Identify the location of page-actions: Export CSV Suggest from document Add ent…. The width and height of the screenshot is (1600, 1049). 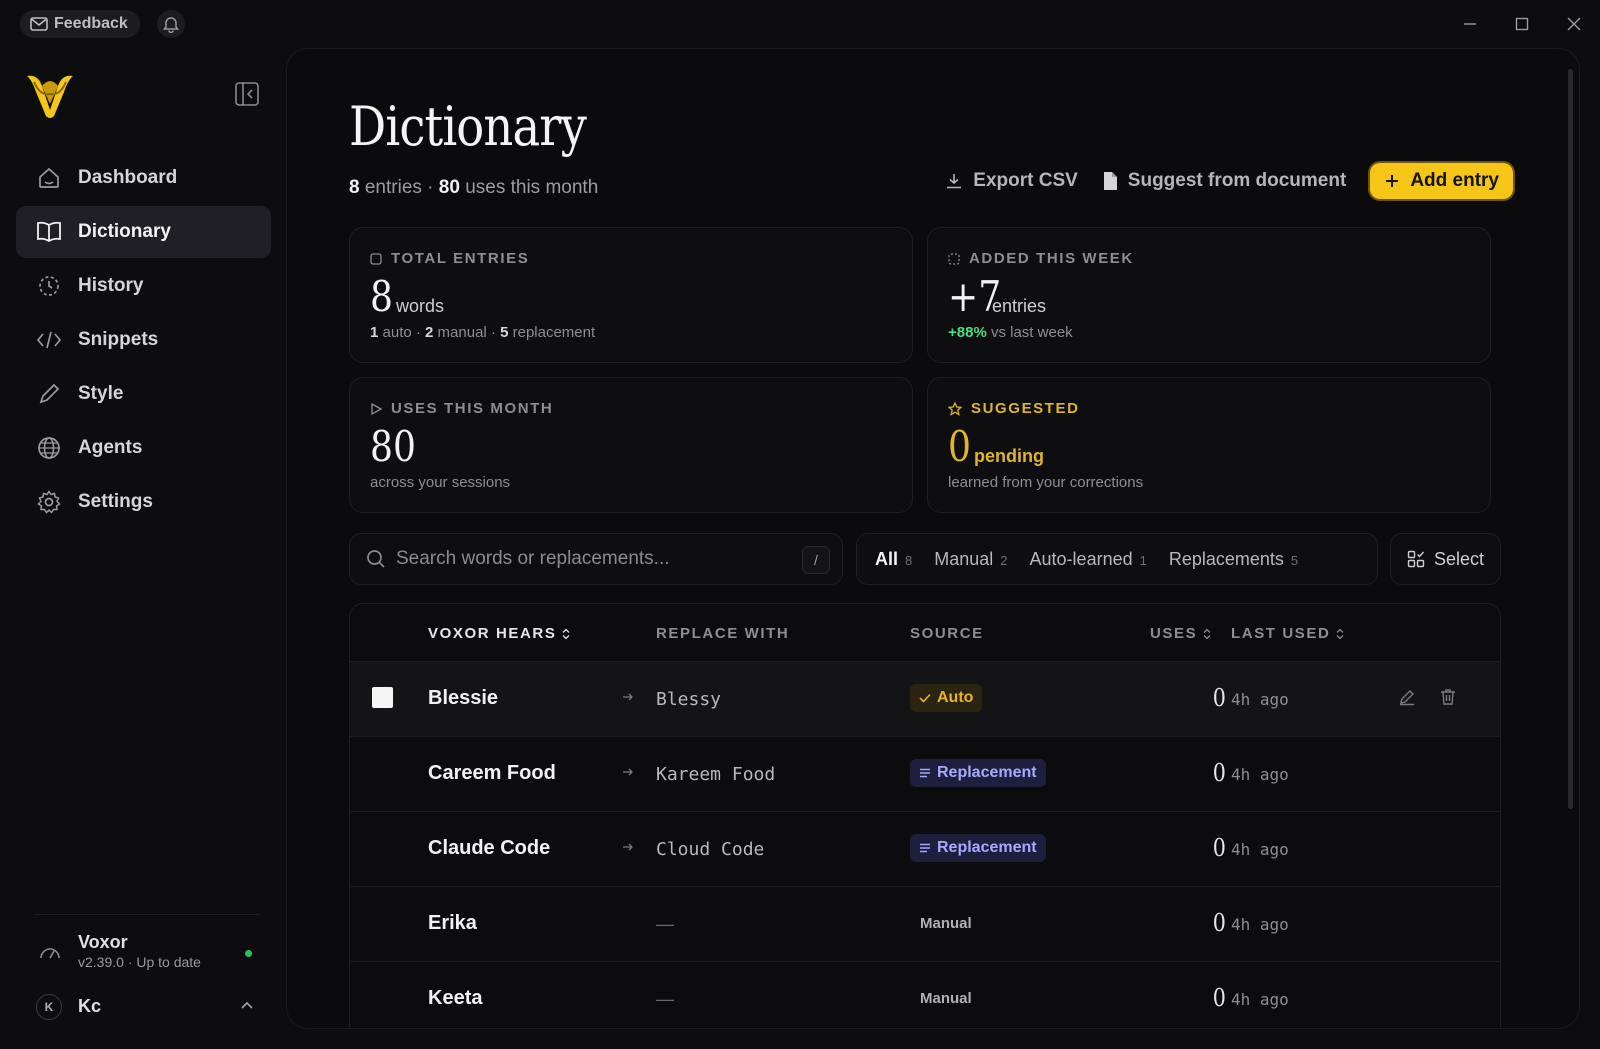
(1229, 181).